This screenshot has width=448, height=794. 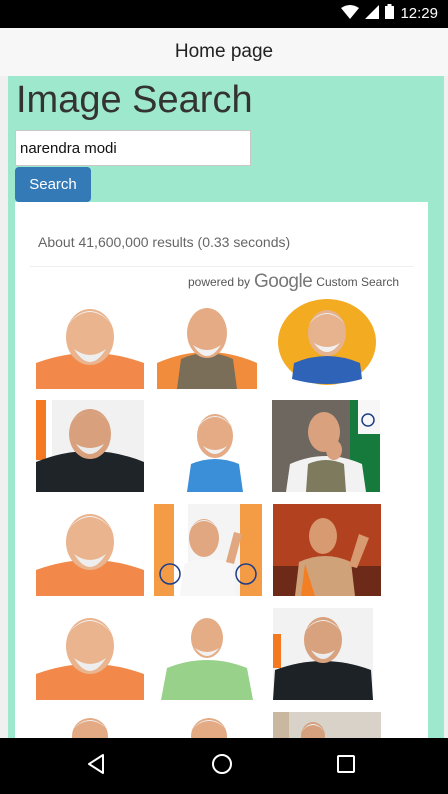 What do you see at coordinates (133, 148) in the screenshot?
I see `search-input` at bounding box center [133, 148].